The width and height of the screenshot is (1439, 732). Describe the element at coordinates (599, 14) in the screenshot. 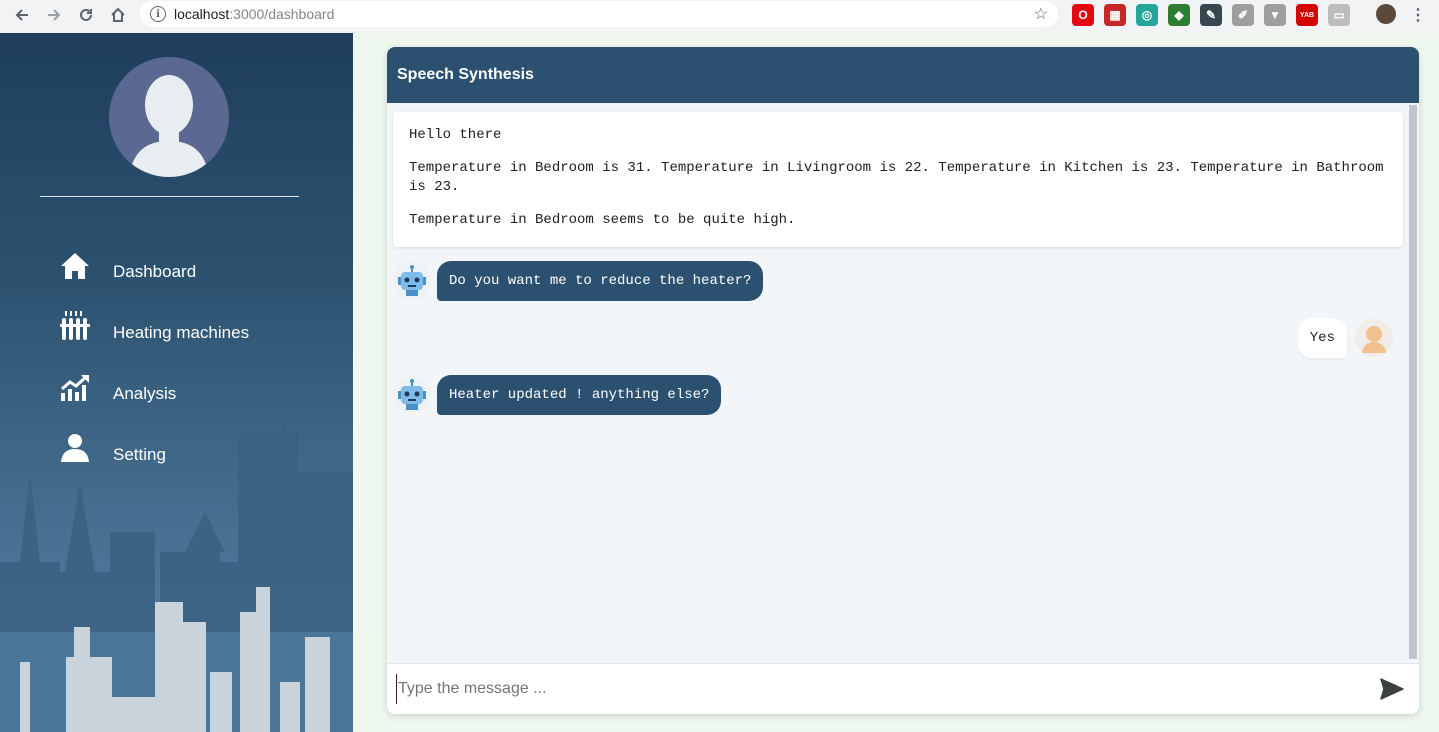

I see `address-bar: i localhost:3000/dashboard ☆` at that location.